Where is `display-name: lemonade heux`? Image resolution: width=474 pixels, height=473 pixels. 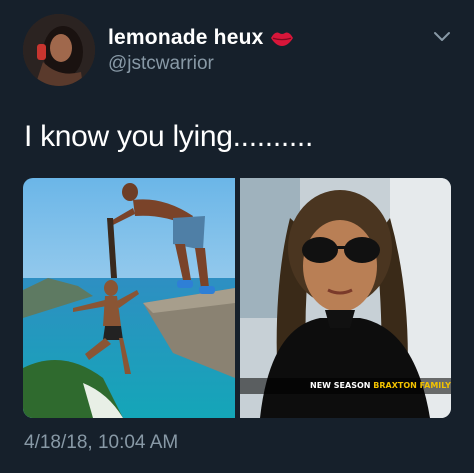
display-name: lemonade heux is located at coordinates (185, 38).